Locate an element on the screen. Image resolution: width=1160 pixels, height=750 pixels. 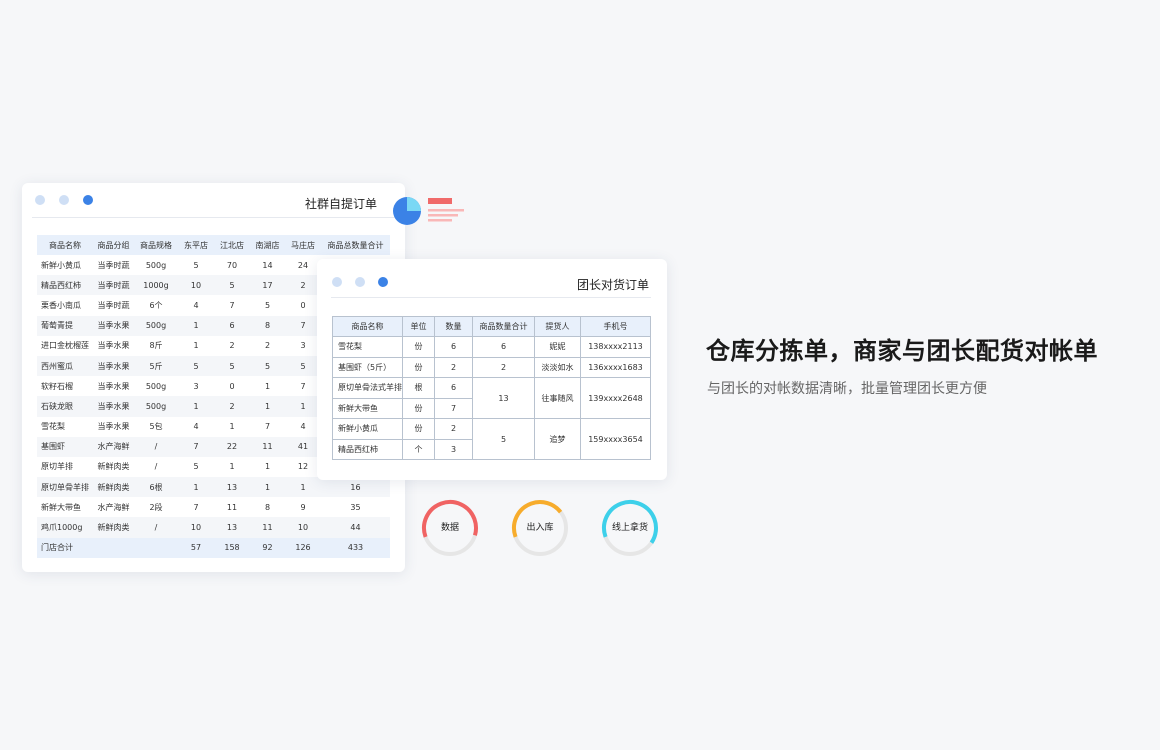
pickup-person-cell: 妮妮 is located at coordinates (557, 347).